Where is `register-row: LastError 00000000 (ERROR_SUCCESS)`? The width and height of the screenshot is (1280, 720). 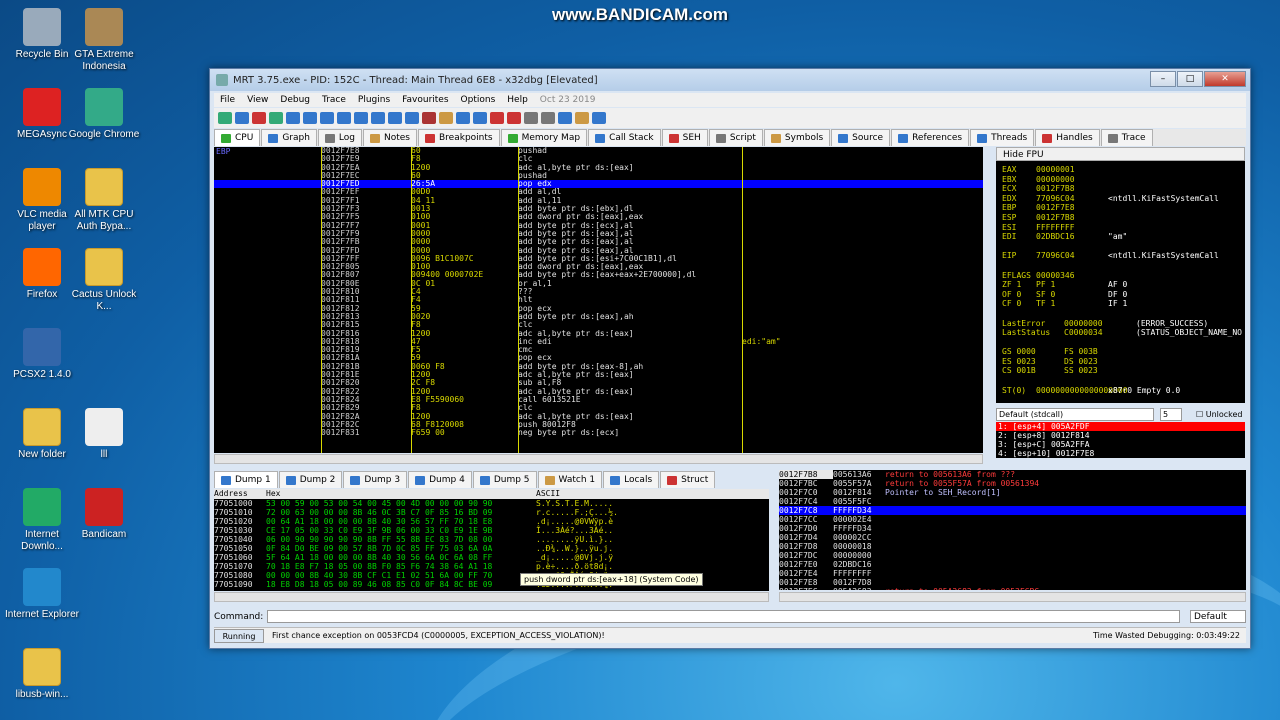 register-row: LastError 00000000 (ERROR_SUCCESS) is located at coordinates (1120, 324).